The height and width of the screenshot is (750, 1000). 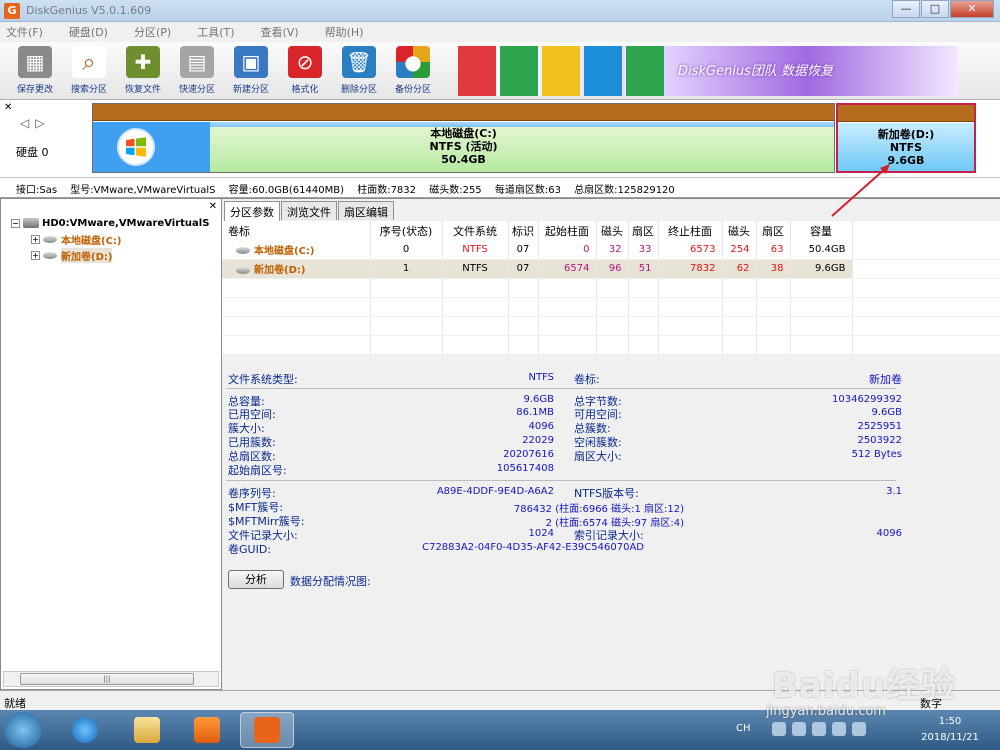 What do you see at coordinates (126, 223) in the screenshot?
I see `tree-disk-label: HD0:VMware,VMwareVirtualS` at bounding box center [126, 223].